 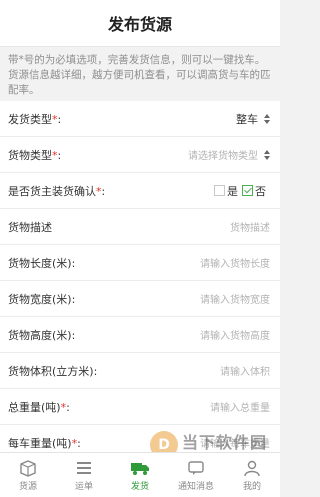 I want to click on box-icon, so click(x=28, y=468).